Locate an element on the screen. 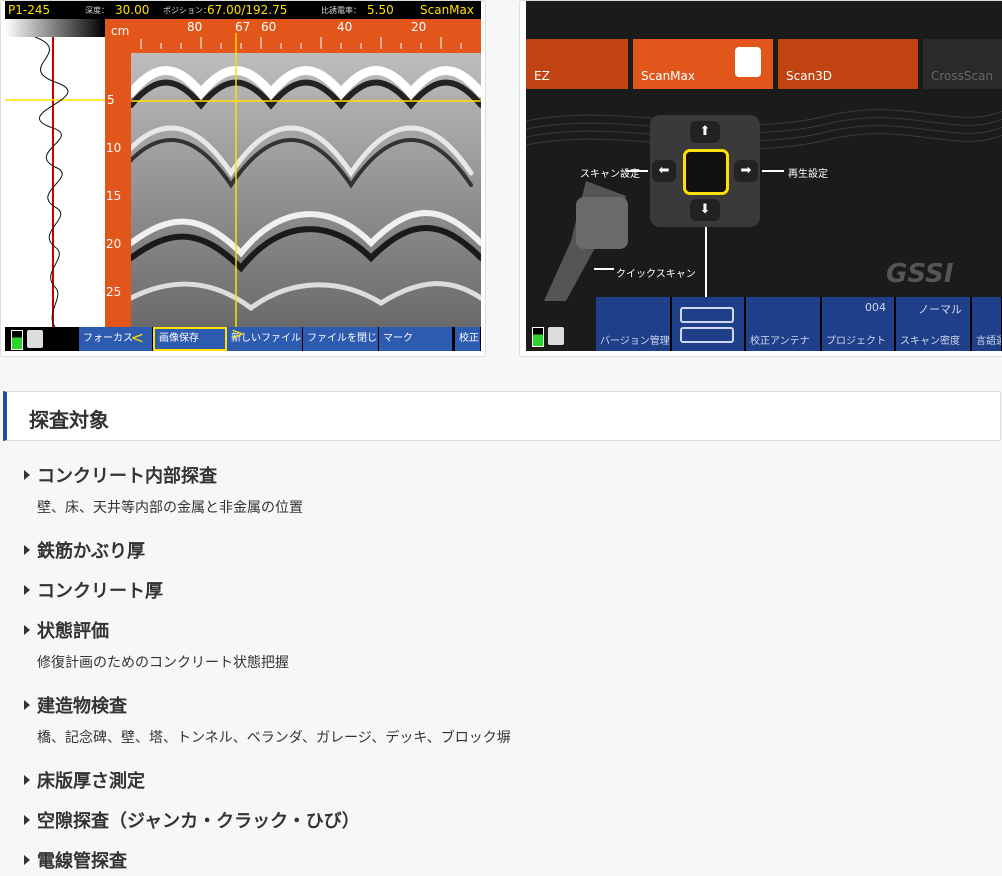 The height and width of the screenshot is (876, 1002). calibrate-antenna-button: 校正アンテナ is located at coordinates (784, 324).